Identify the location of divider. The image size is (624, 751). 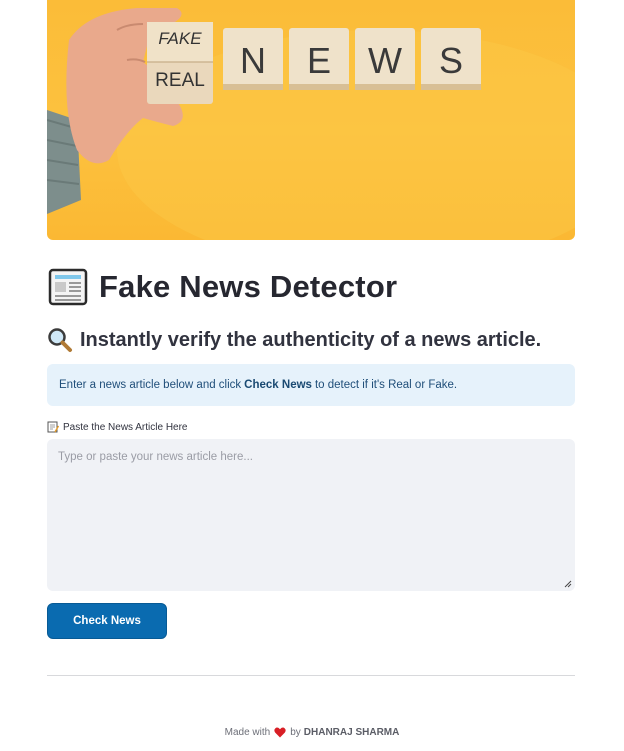
(311, 675).